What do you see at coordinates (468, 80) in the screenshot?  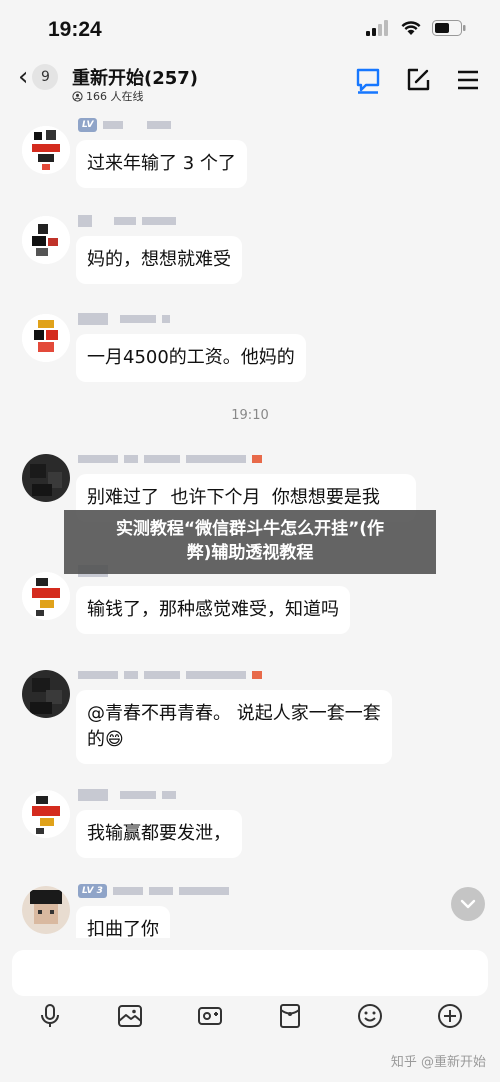 I see `menu-icon` at bounding box center [468, 80].